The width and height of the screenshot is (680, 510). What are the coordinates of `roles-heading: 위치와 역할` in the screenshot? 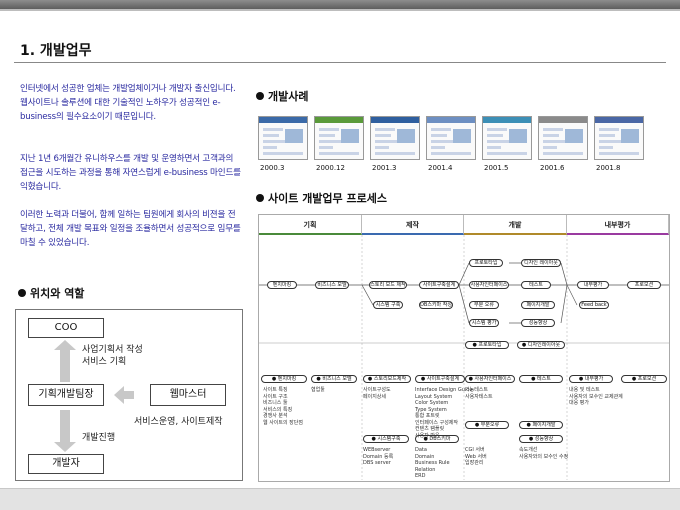 It's located at (51, 293).